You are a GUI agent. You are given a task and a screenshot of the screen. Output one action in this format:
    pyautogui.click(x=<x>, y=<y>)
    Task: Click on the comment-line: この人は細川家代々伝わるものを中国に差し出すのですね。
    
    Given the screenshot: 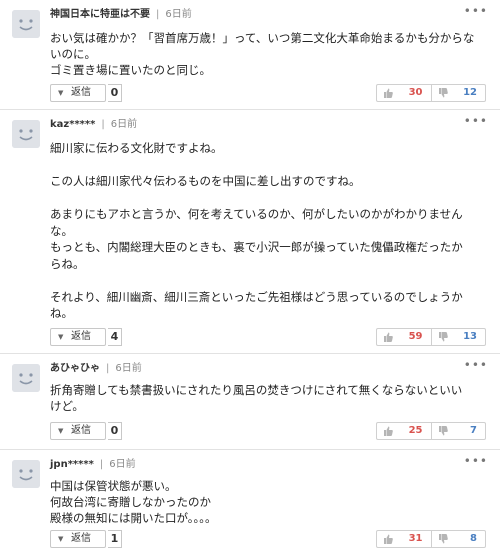 What is the action you would take?
    pyautogui.click(x=205, y=181)
    